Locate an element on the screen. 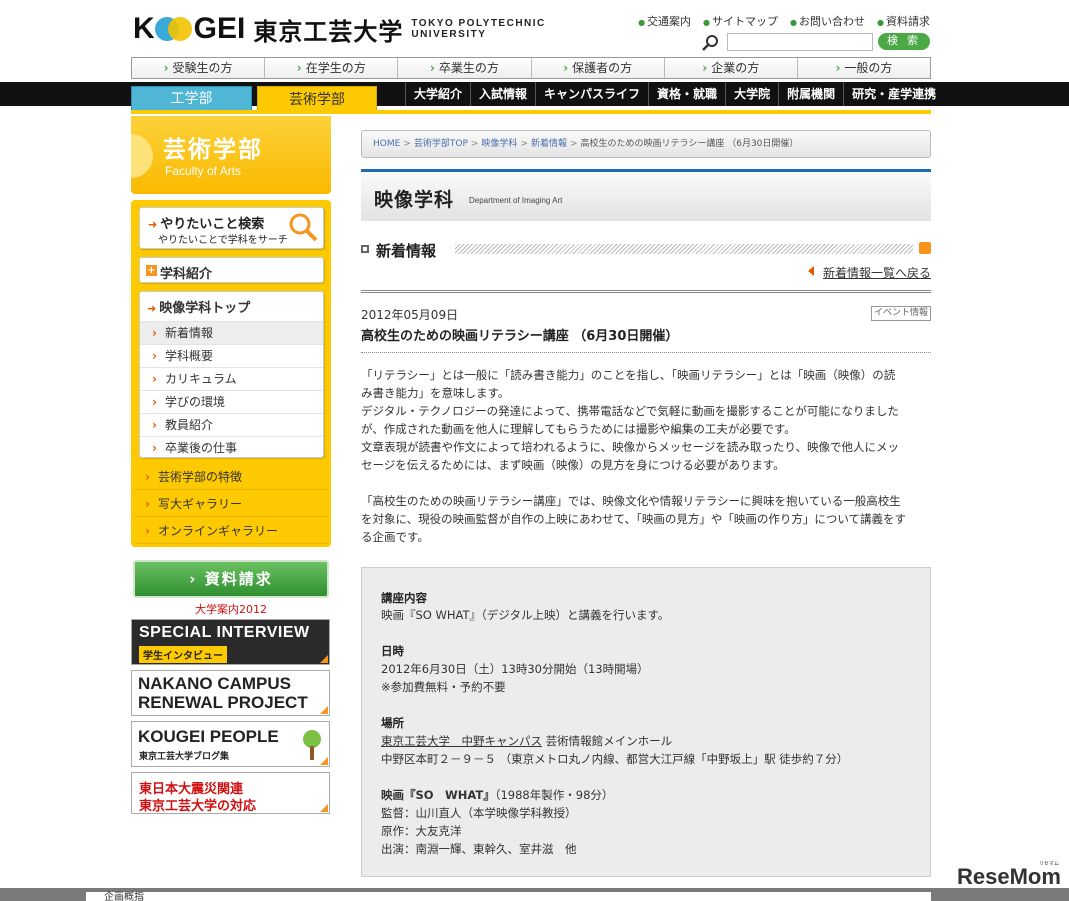 Image resolution: width=1069 pixels, height=901 pixels. breadcrumb-dept: 映像学科 is located at coordinates (499, 144).